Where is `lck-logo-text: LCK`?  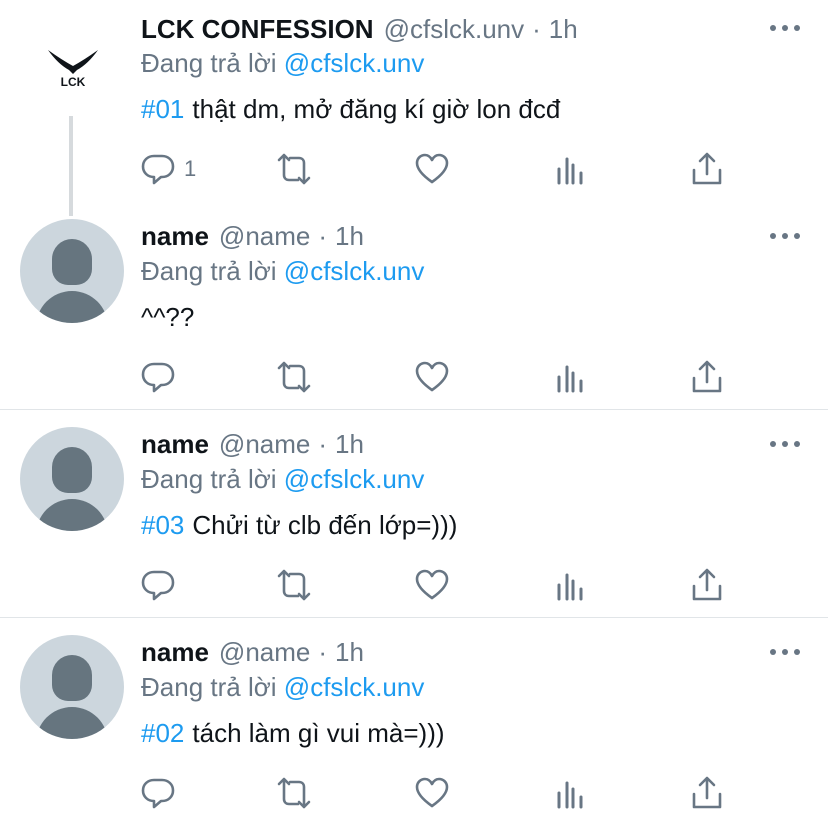 lck-logo-text: LCK is located at coordinates (73, 81).